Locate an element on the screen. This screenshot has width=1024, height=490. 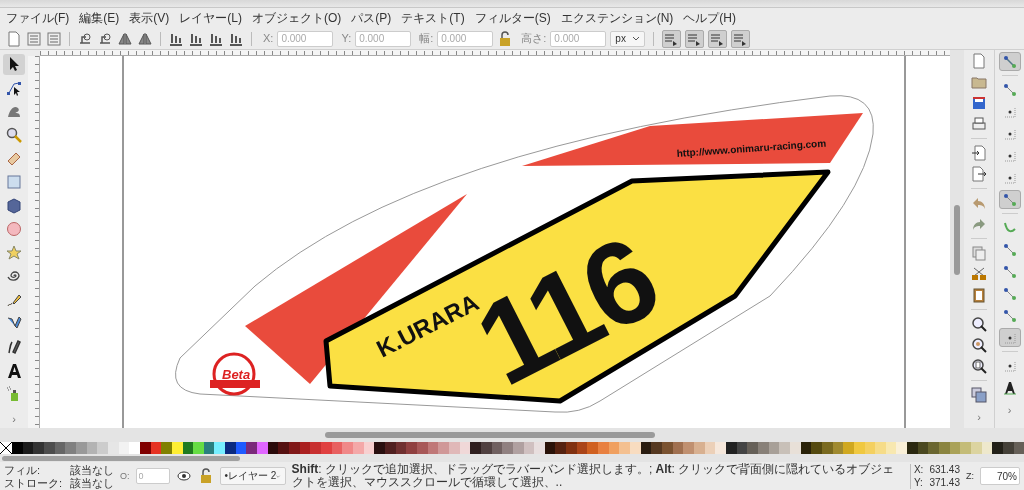
y-label: Y: is located at coordinates (918, 482).